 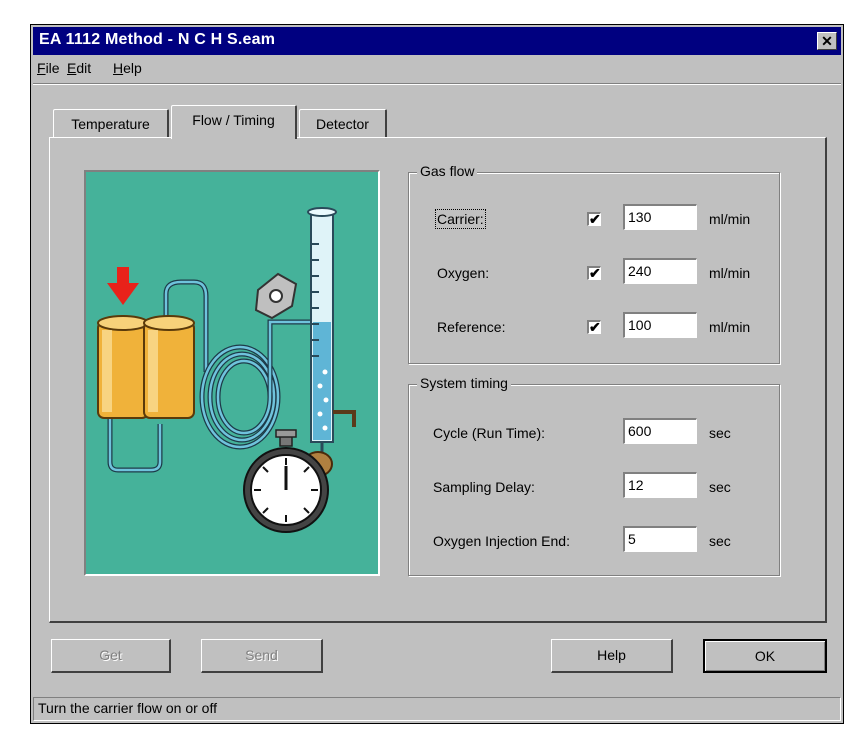 I want to click on status-bar: Turn the carrier flow on or off, so click(x=437, y=709).